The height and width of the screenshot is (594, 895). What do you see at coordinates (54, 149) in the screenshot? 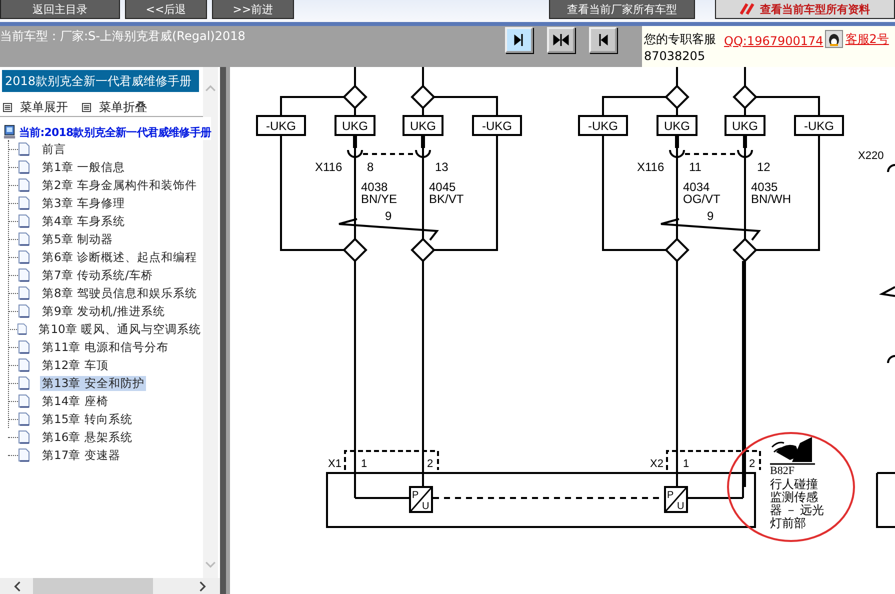
I see `chapter-item: 前言` at bounding box center [54, 149].